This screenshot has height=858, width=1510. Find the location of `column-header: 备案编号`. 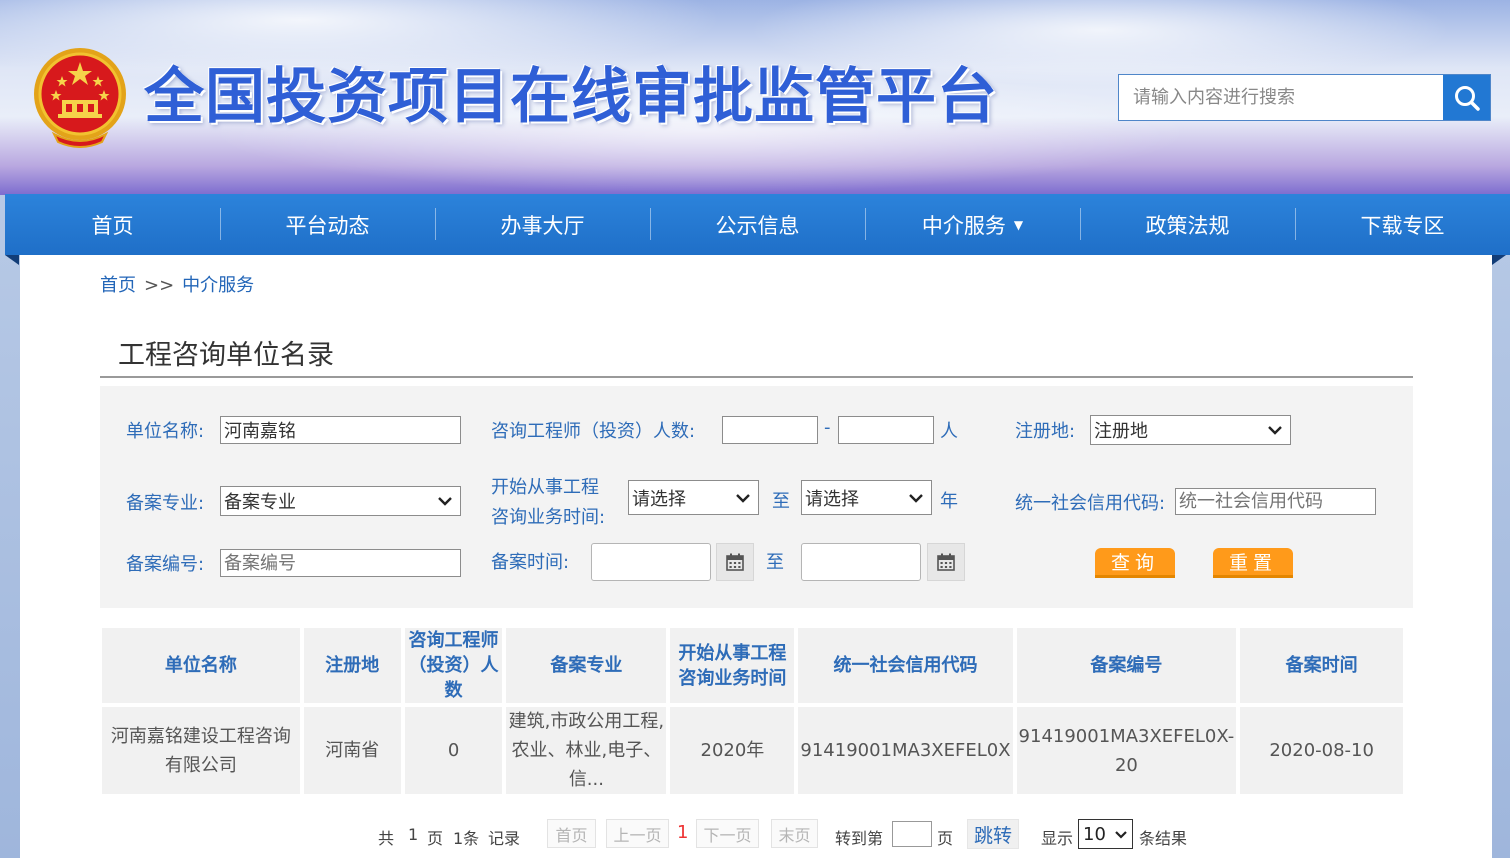

column-header: 备案编号 is located at coordinates (1126, 665).